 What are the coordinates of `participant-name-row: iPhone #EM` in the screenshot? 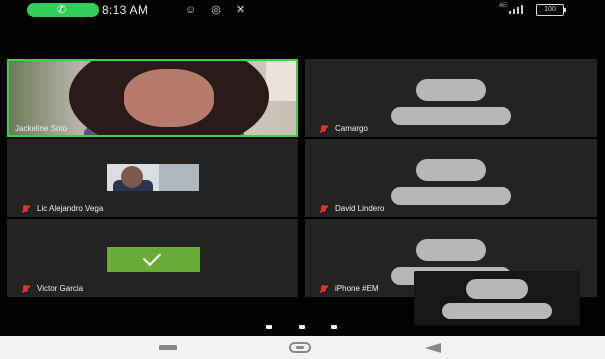 It's located at (349, 288).